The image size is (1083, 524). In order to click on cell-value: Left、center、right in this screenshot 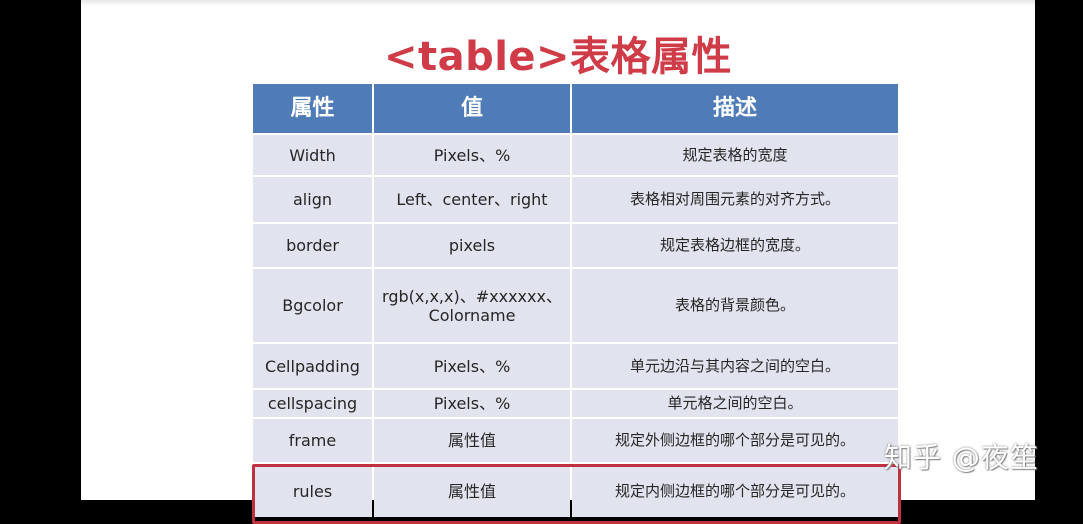, I will do `click(472, 199)`.